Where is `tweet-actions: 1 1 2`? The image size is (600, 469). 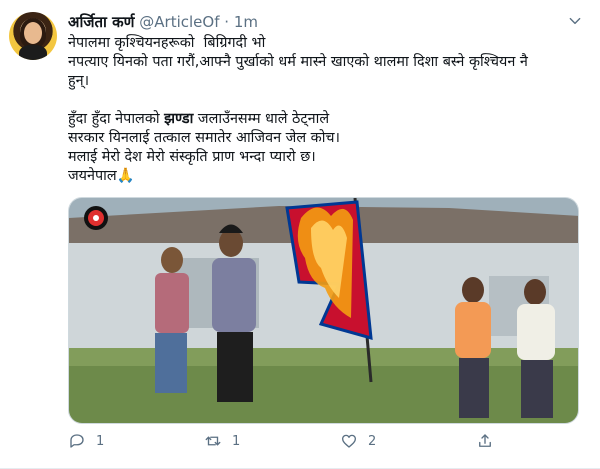
tweet-actions: 1 1 2 is located at coordinates (288, 441).